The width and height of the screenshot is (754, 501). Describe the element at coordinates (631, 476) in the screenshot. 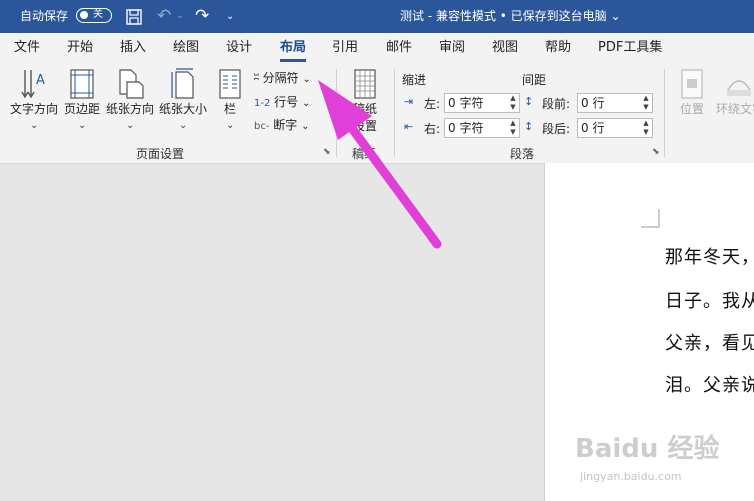

I see `watermark-url: jingyan.baidu.com` at that location.